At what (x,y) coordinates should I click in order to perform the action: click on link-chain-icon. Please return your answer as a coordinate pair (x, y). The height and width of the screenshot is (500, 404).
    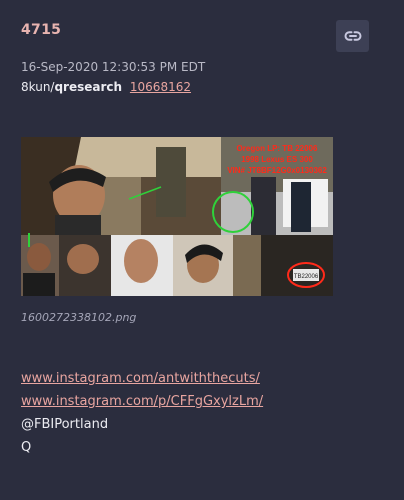
    Looking at the image, I should click on (352, 36).